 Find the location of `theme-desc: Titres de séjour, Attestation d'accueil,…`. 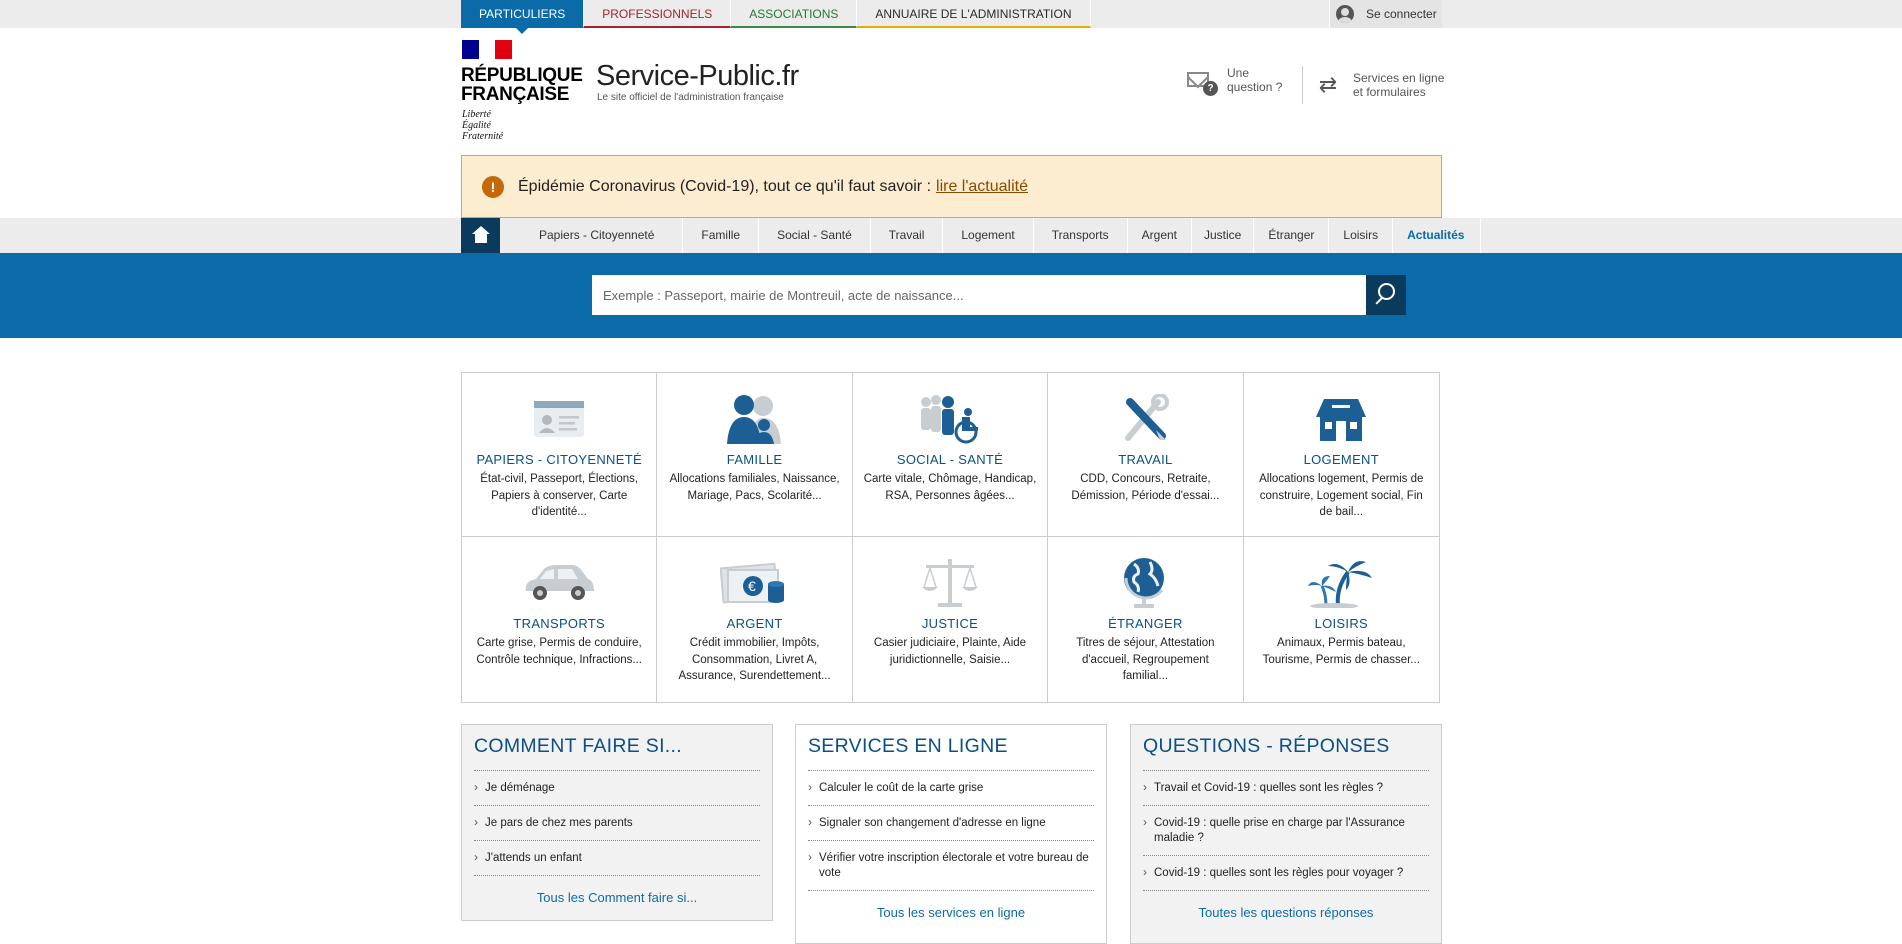

theme-desc: Titres de séjour, Attestation d'accueil,… is located at coordinates (1145, 659).